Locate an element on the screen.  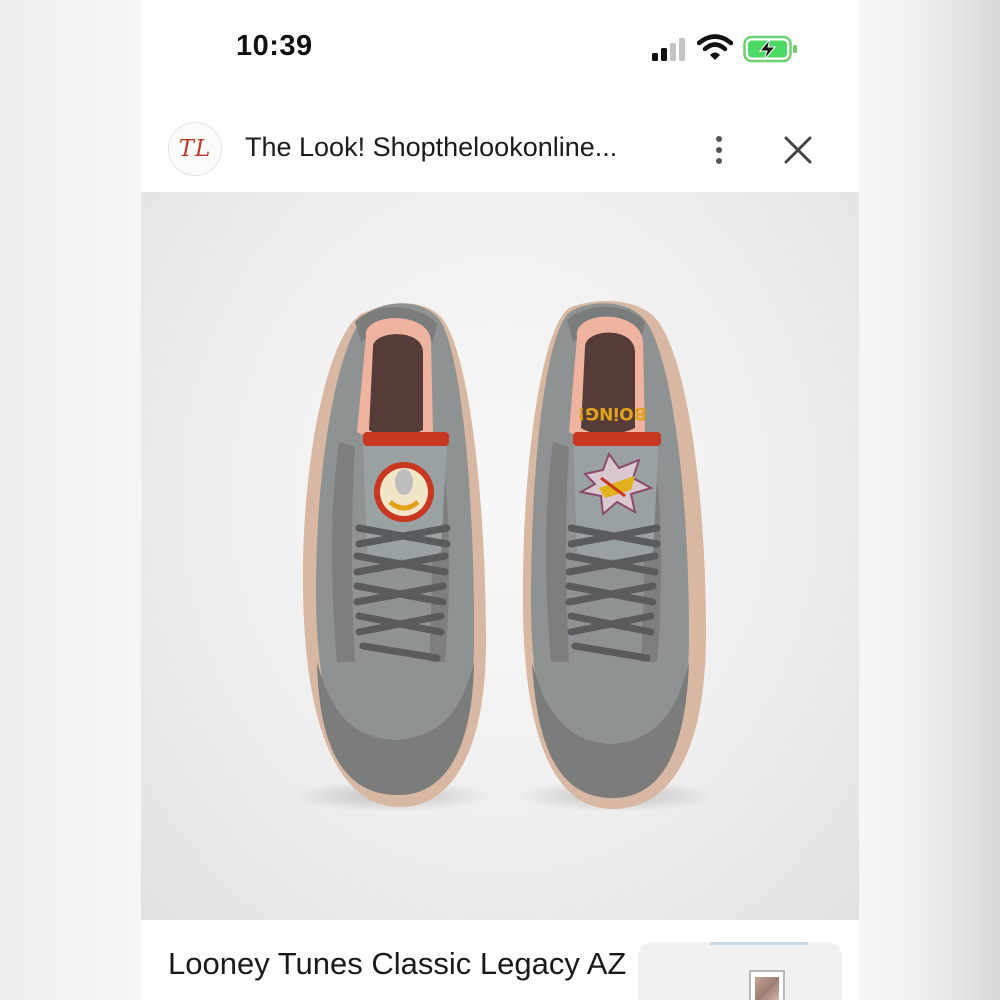
picture-frame-image is located at coordinates (767, 985).